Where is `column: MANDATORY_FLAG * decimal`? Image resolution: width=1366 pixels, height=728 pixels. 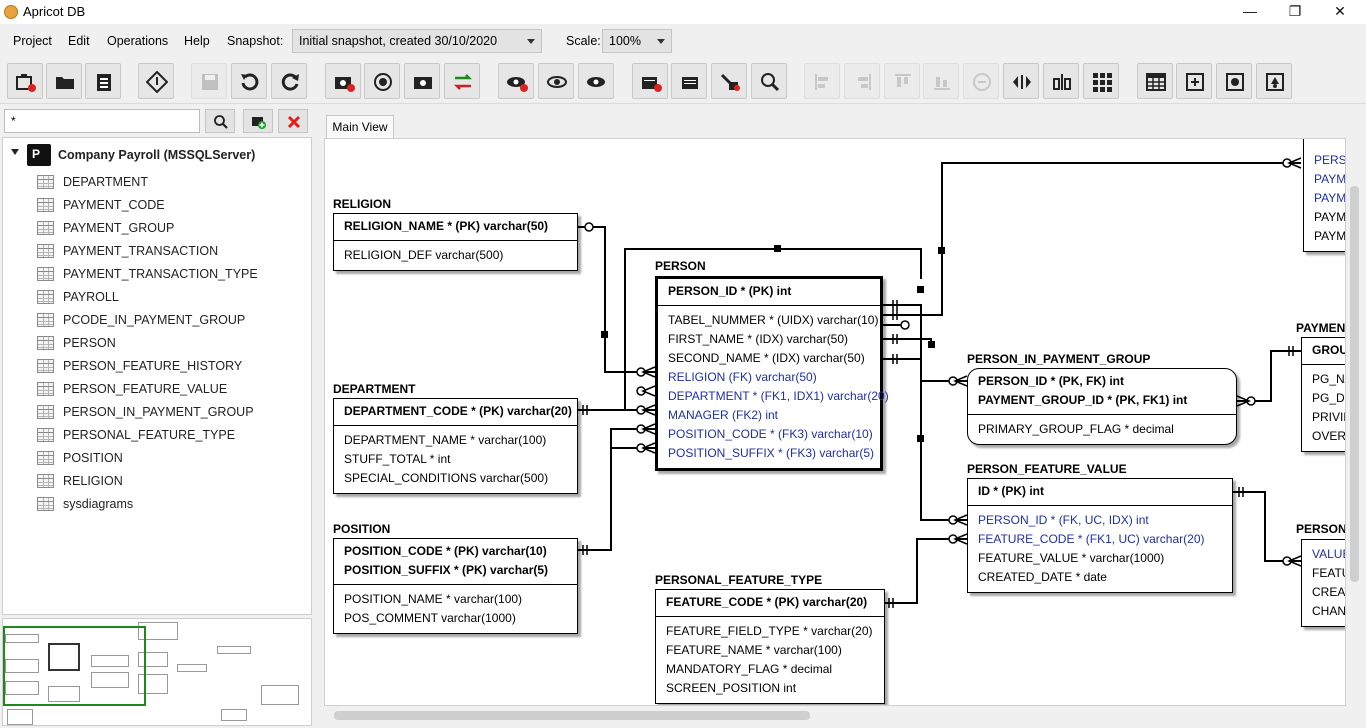
column: MANDATORY_FLAG * decimal is located at coordinates (770, 669).